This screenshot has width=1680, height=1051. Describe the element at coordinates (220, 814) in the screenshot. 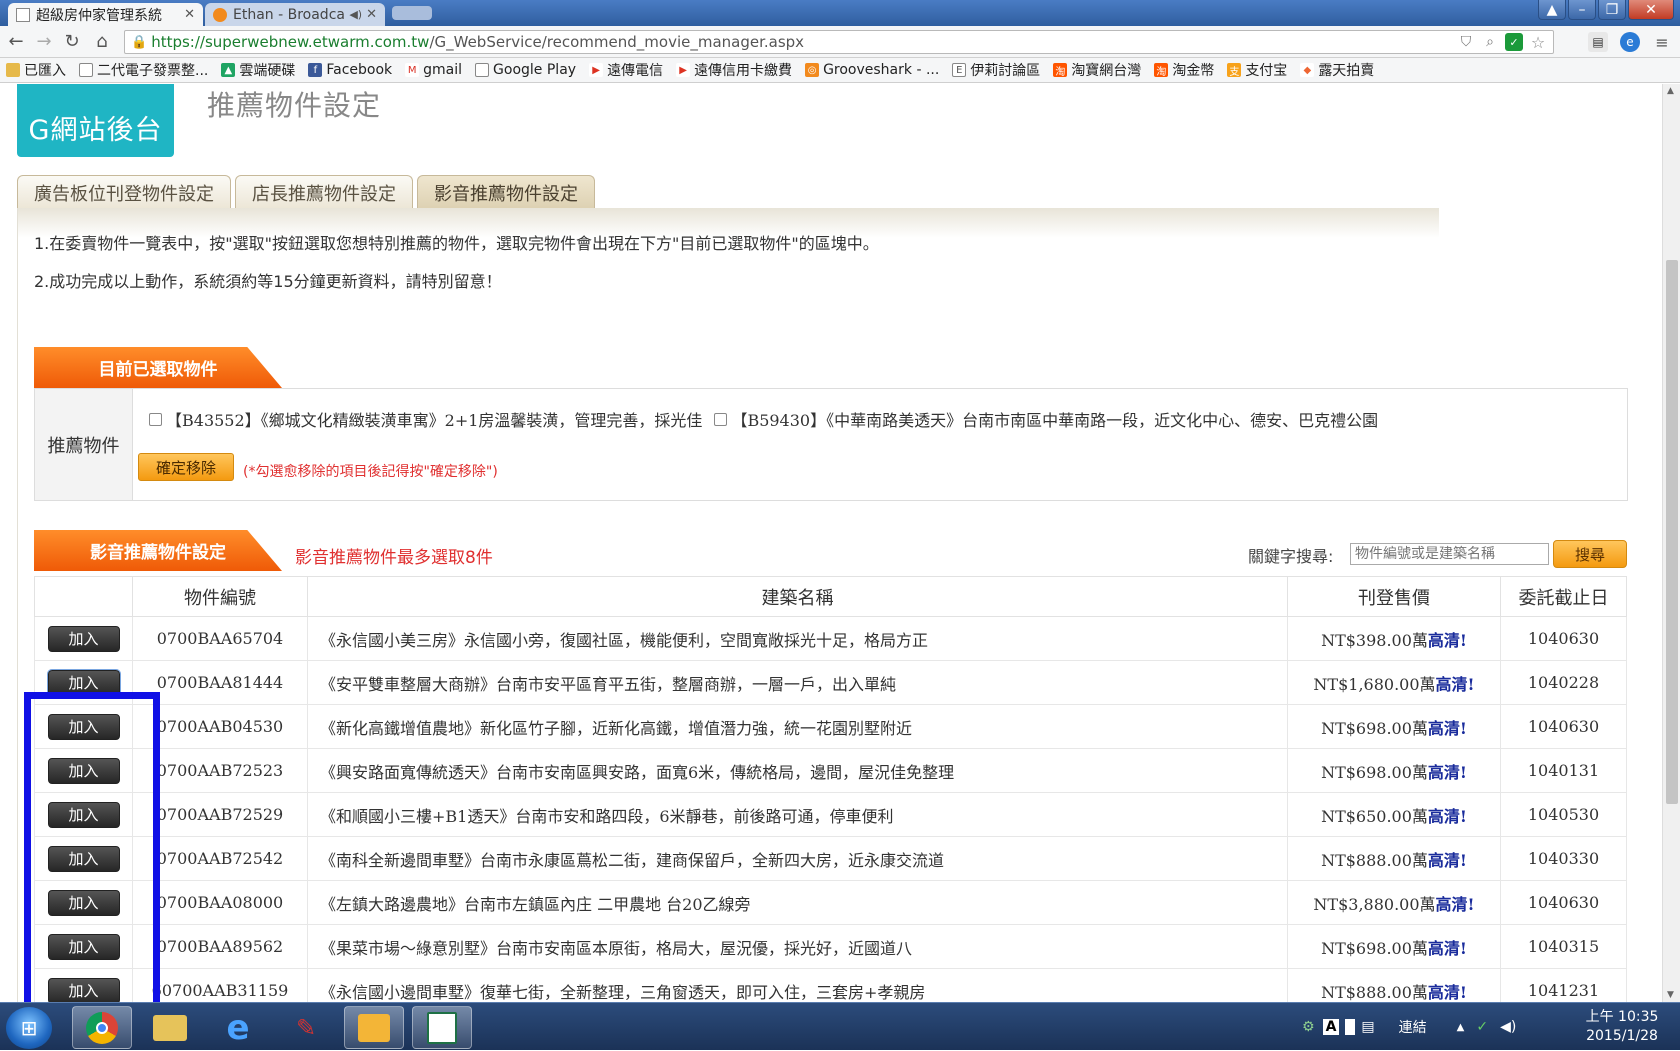

I see `property-id: 0700AAB72529` at that location.